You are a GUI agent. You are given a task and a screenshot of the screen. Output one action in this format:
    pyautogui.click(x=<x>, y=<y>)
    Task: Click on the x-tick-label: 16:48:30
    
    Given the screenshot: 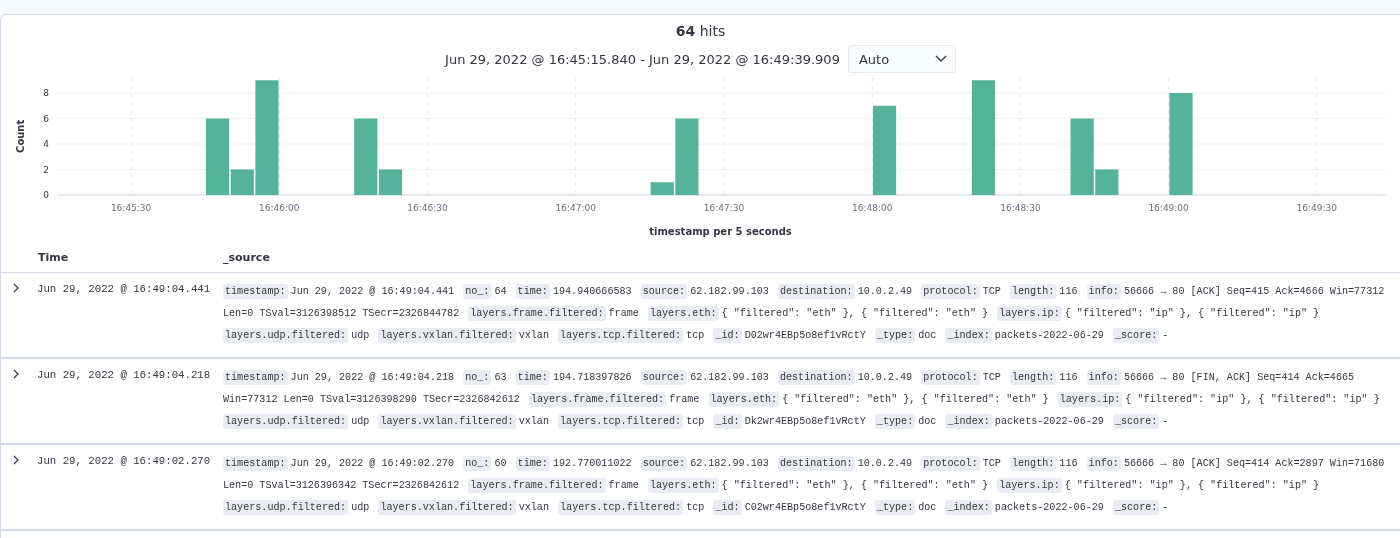 What is the action you would take?
    pyautogui.click(x=1020, y=208)
    